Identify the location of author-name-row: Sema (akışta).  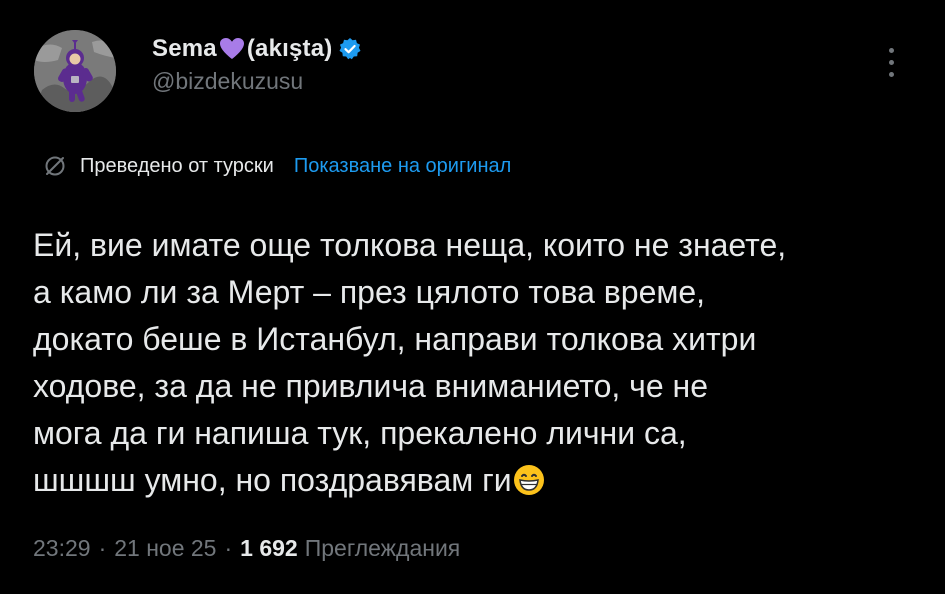
(257, 49).